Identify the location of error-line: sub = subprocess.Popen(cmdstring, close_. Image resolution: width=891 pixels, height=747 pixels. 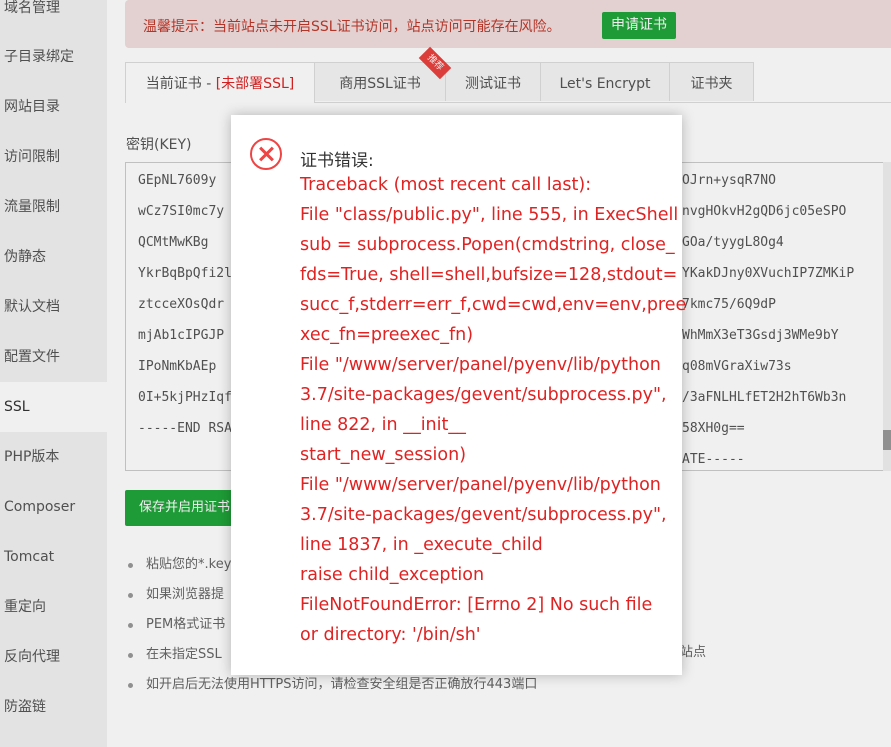
(487, 245).